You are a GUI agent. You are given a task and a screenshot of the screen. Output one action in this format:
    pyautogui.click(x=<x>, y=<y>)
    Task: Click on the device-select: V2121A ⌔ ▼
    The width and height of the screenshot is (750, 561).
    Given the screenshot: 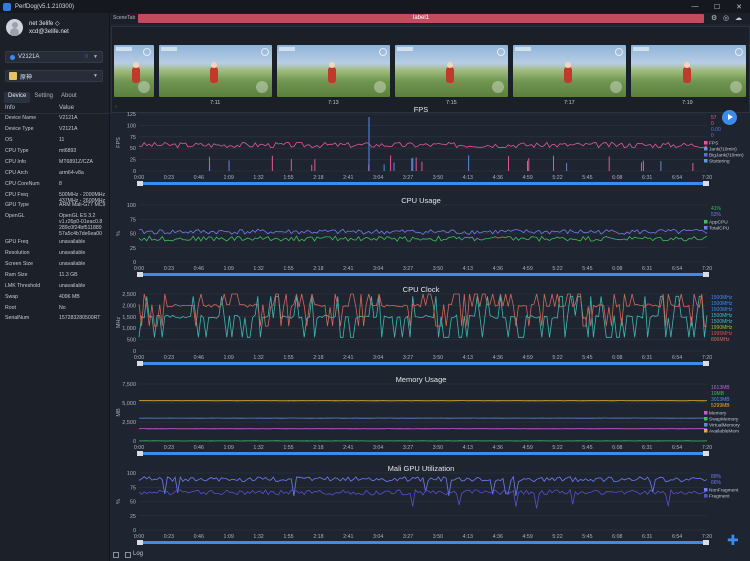 What is the action you would take?
    pyautogui.click(x=54, y=57)
    